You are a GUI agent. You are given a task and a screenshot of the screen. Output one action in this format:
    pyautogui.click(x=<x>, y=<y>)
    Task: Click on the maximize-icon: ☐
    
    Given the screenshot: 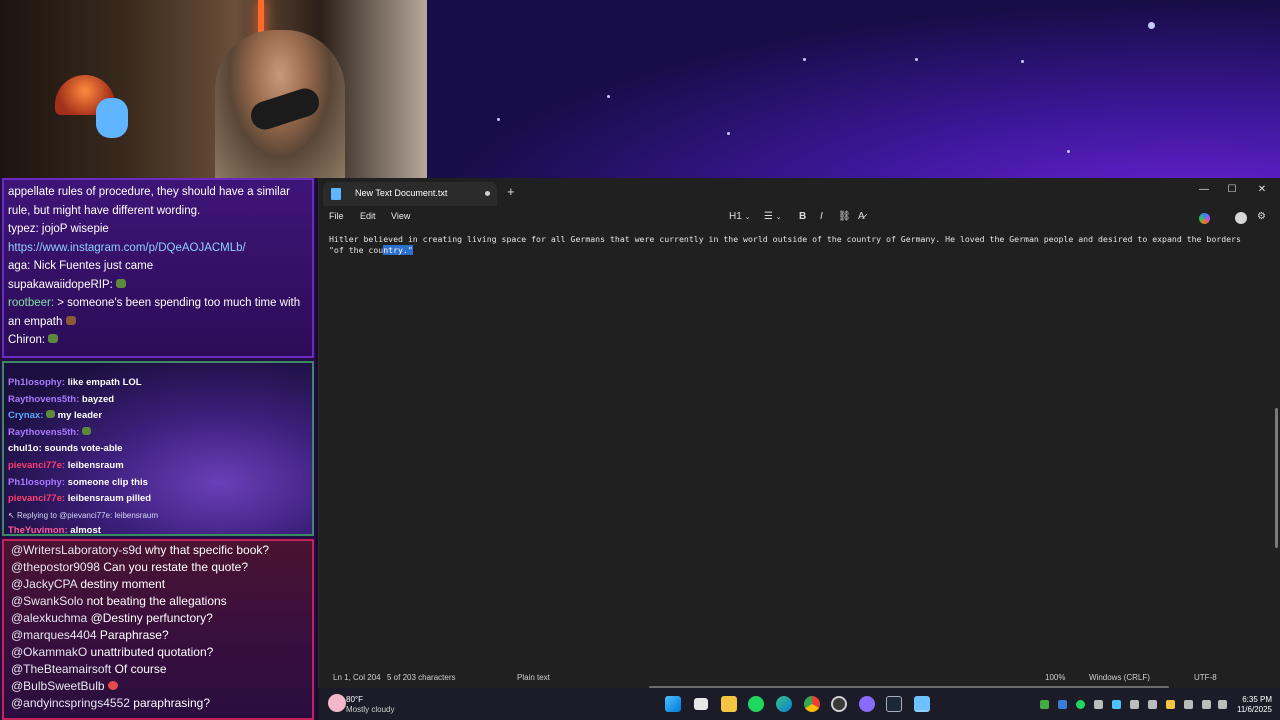 What is the action you would take?
    pyautogui.click(x=1232, y=190)
    